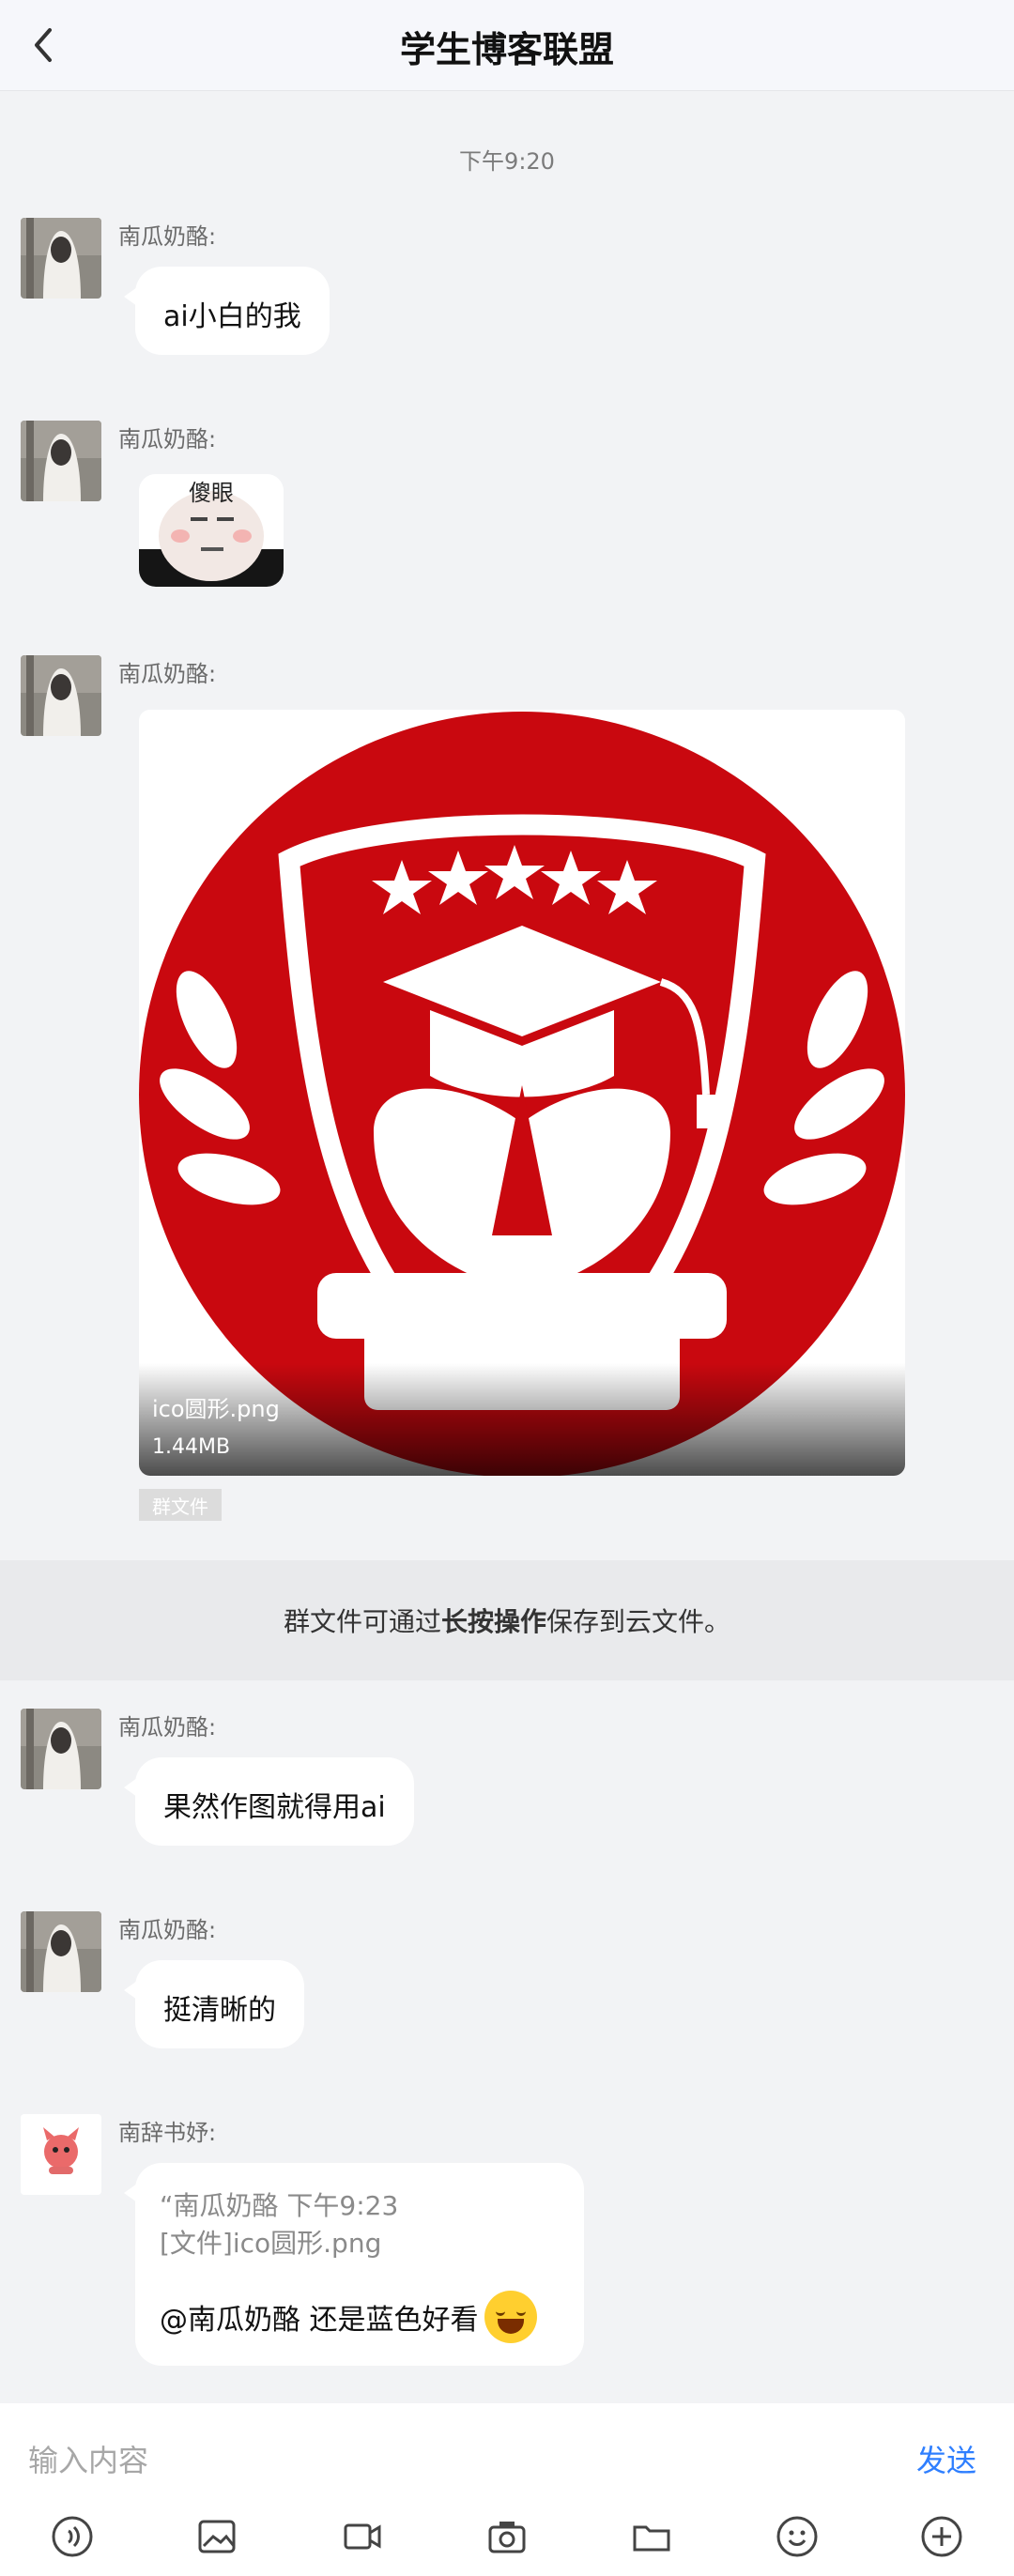  I want to click on quoted-header: “南瓜奶酪 下午9:23, so click(280, 2206).